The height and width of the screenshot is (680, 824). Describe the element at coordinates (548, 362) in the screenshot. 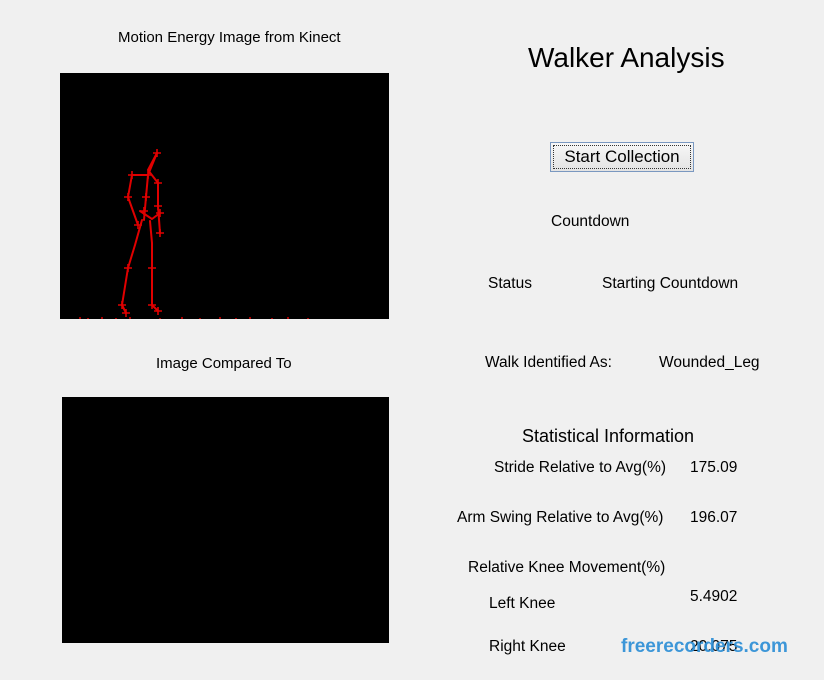

I see `walk-identified-label: Walk Identified As:` at that location.